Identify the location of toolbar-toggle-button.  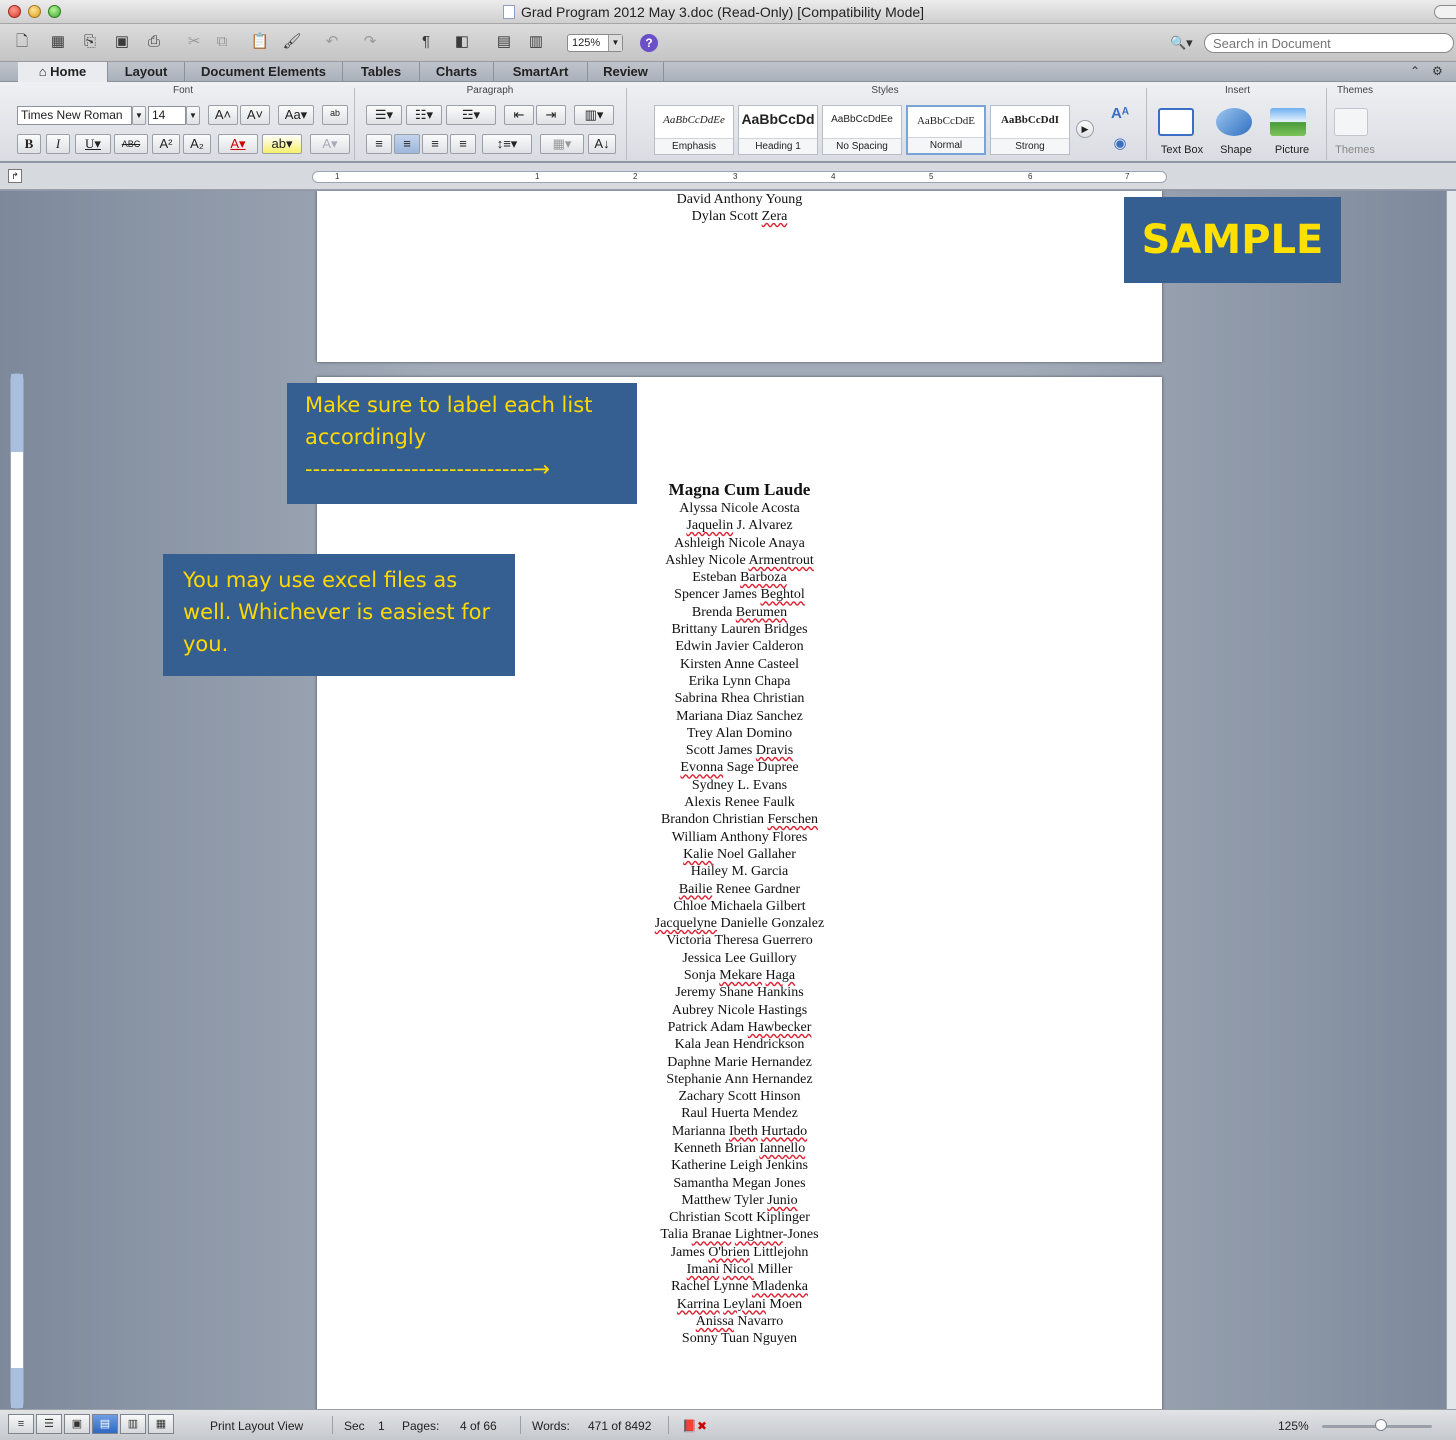
(1445, 12).